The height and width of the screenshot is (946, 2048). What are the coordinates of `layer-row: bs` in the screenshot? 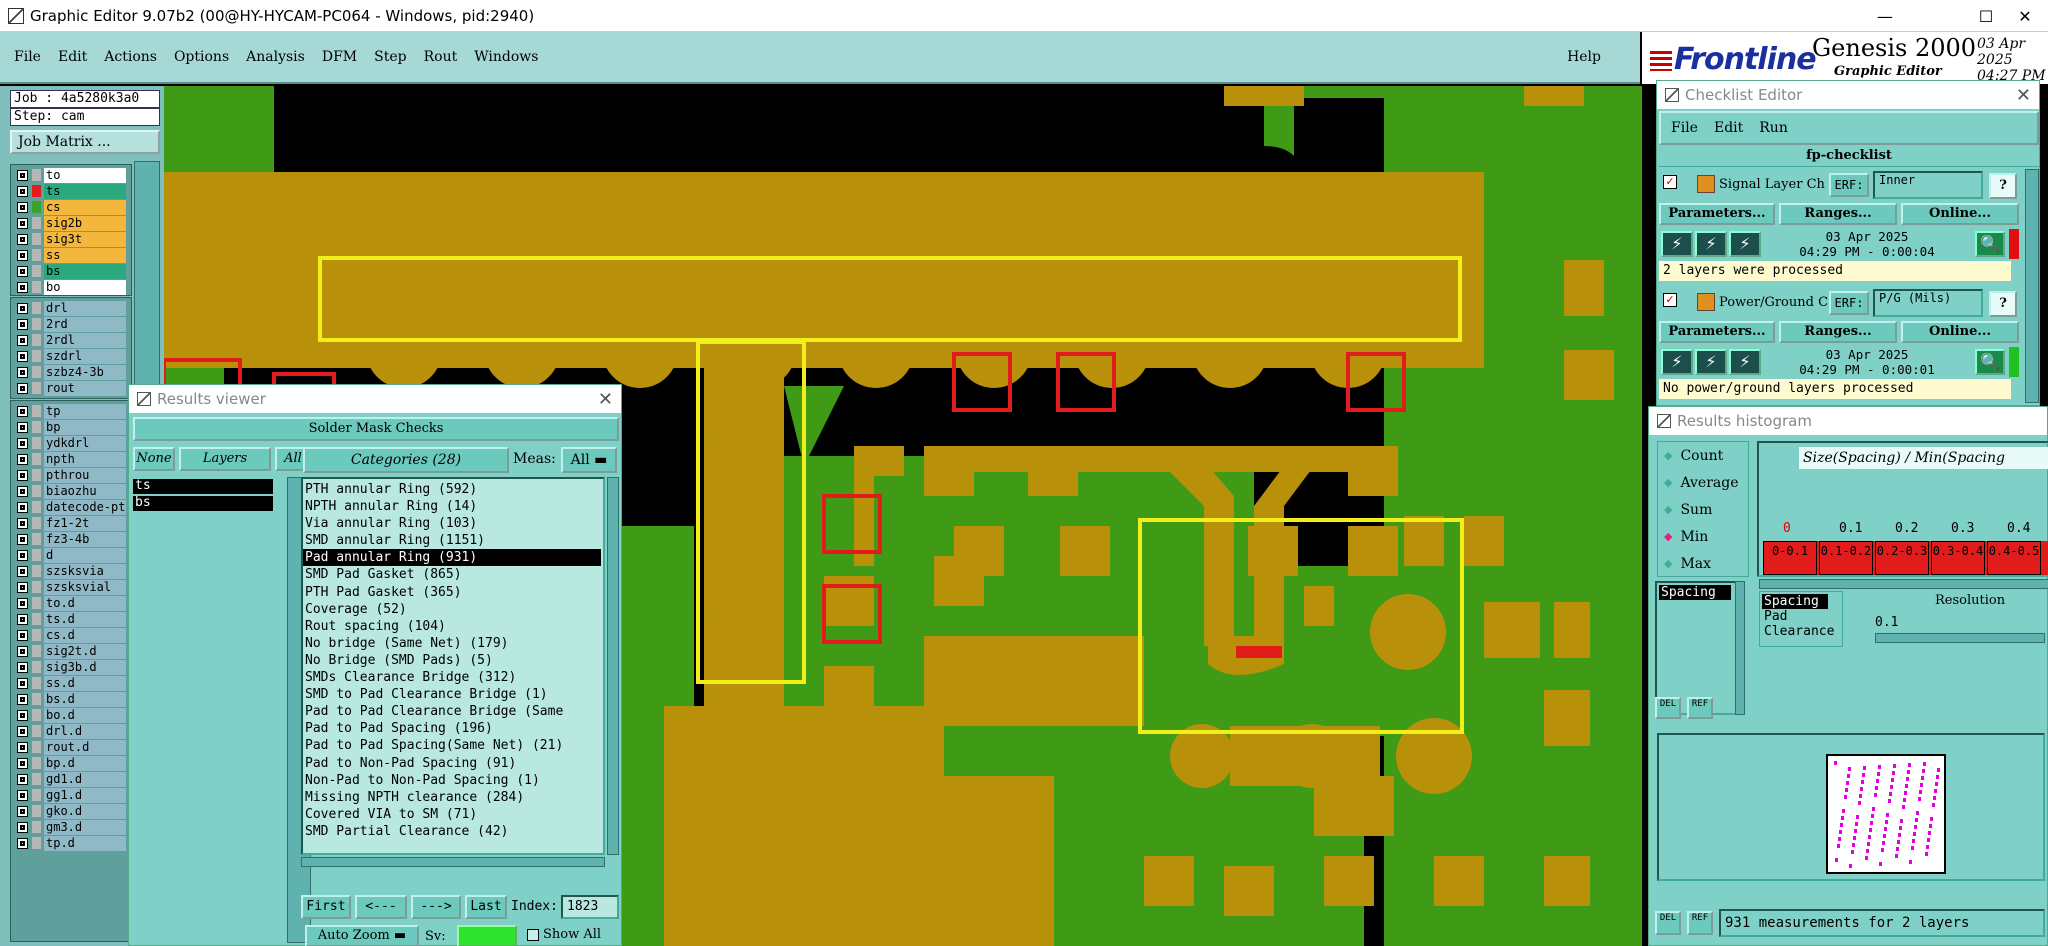 It's located at (71, 271).